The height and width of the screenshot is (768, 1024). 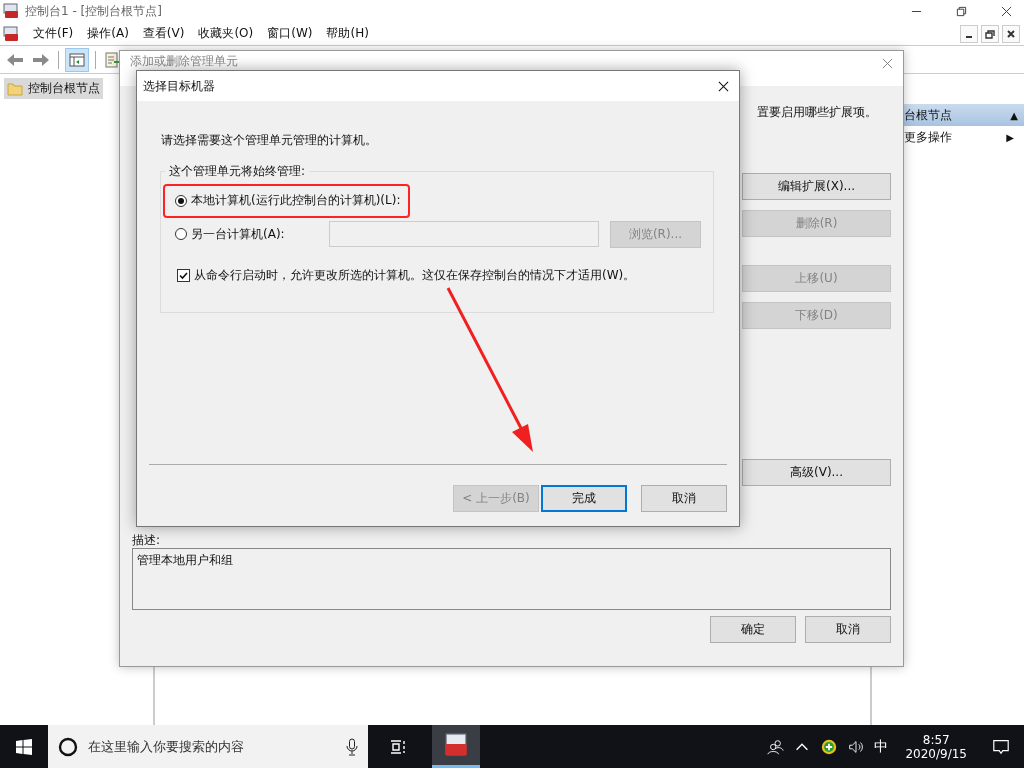 I want to click on dialog-title: 选择目标机器, so click(x=179, y=86).